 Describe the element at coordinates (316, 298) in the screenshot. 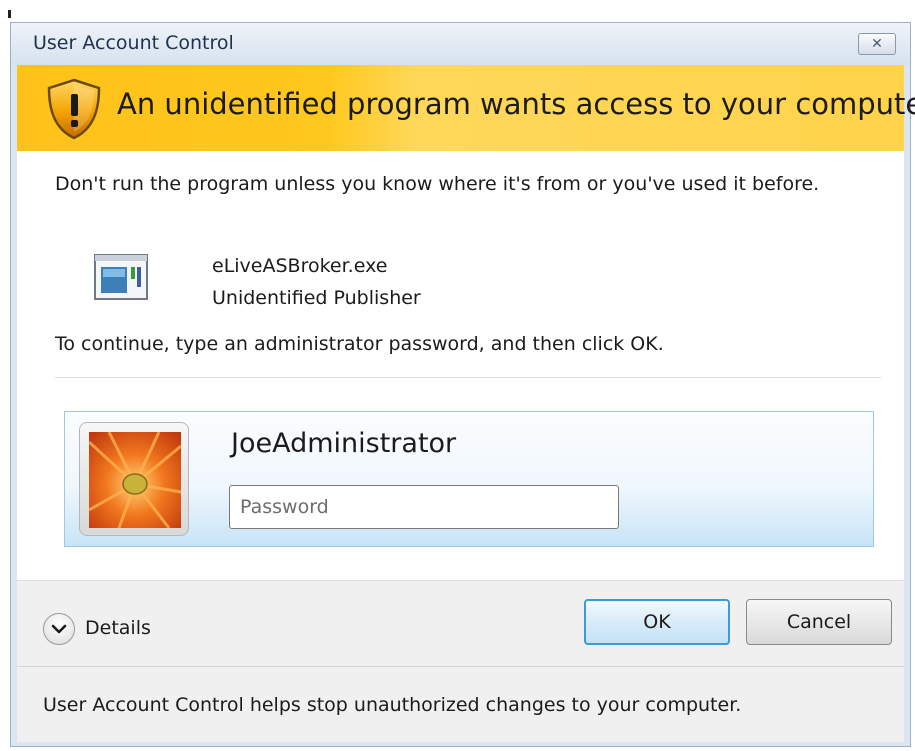

I see `program-publisher: Unidentified Publisher` at that location.